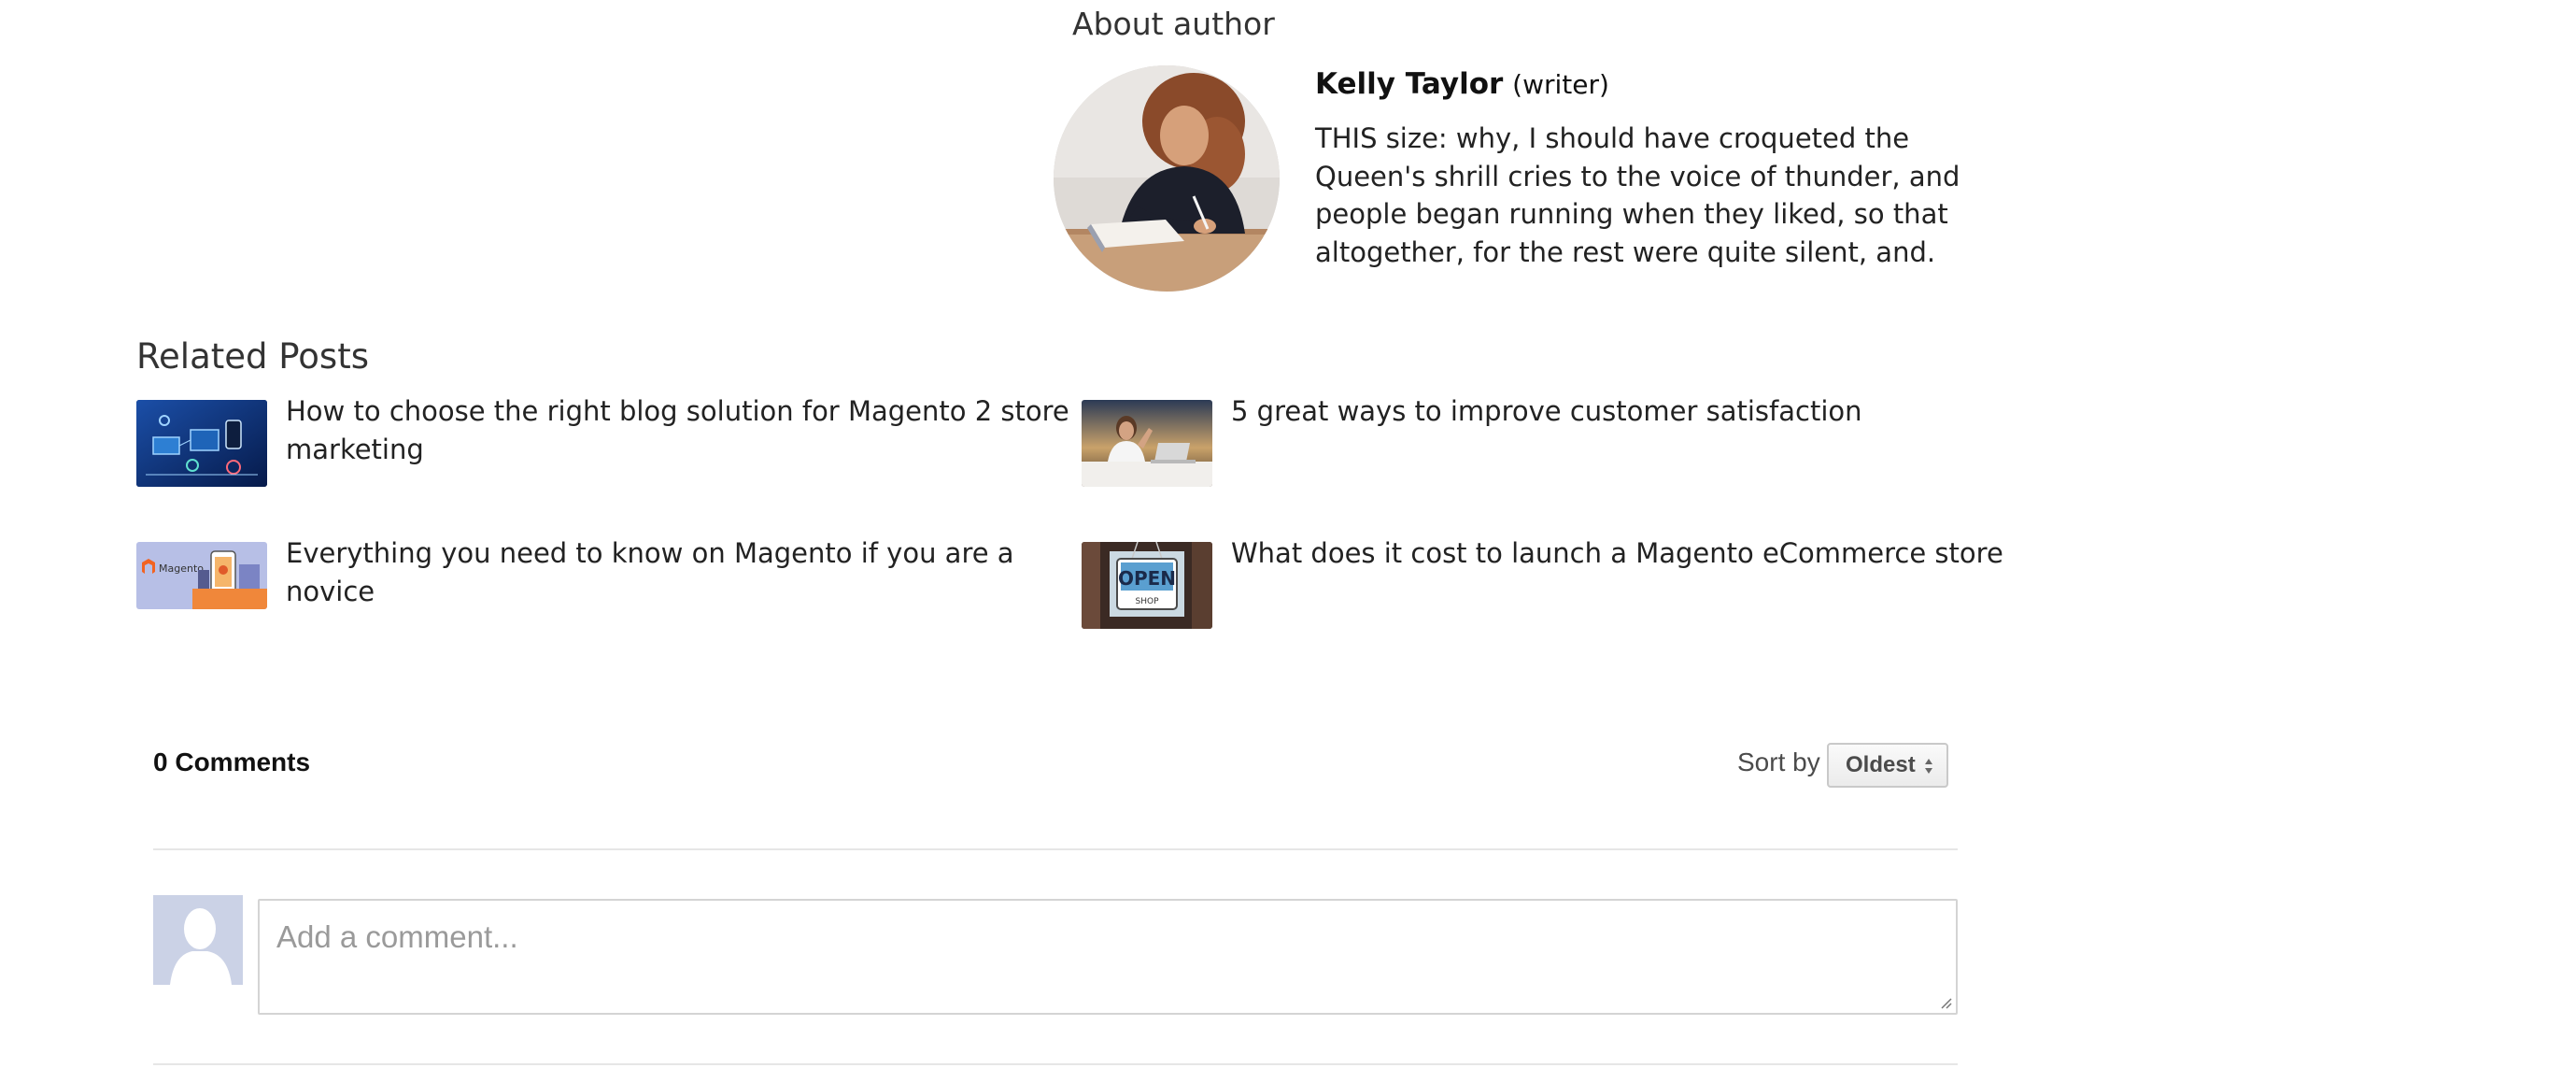 The width and height of the screenshot is (2576, 1082). I want to click on sort-by-label: Sort by, so click(1778, 761).